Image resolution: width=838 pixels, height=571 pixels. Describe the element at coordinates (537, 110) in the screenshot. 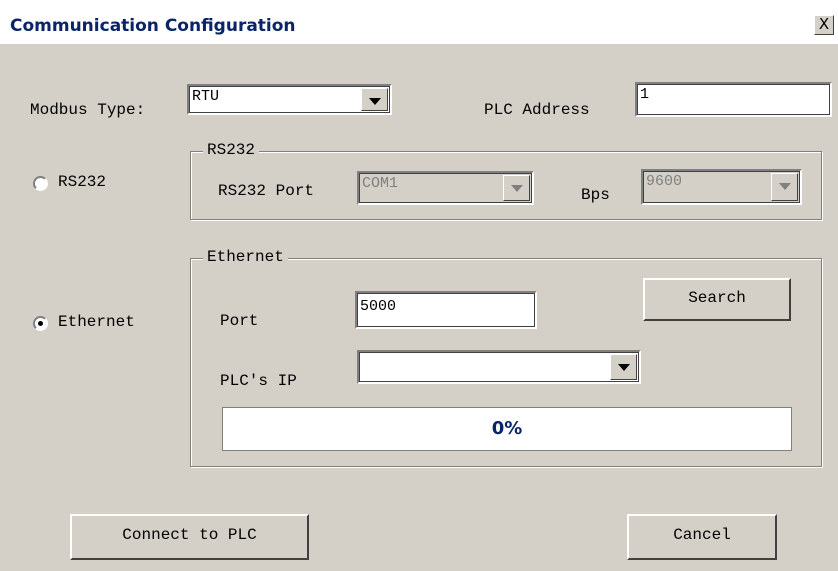

I see `plc-address-label: PLC Address` at that location.